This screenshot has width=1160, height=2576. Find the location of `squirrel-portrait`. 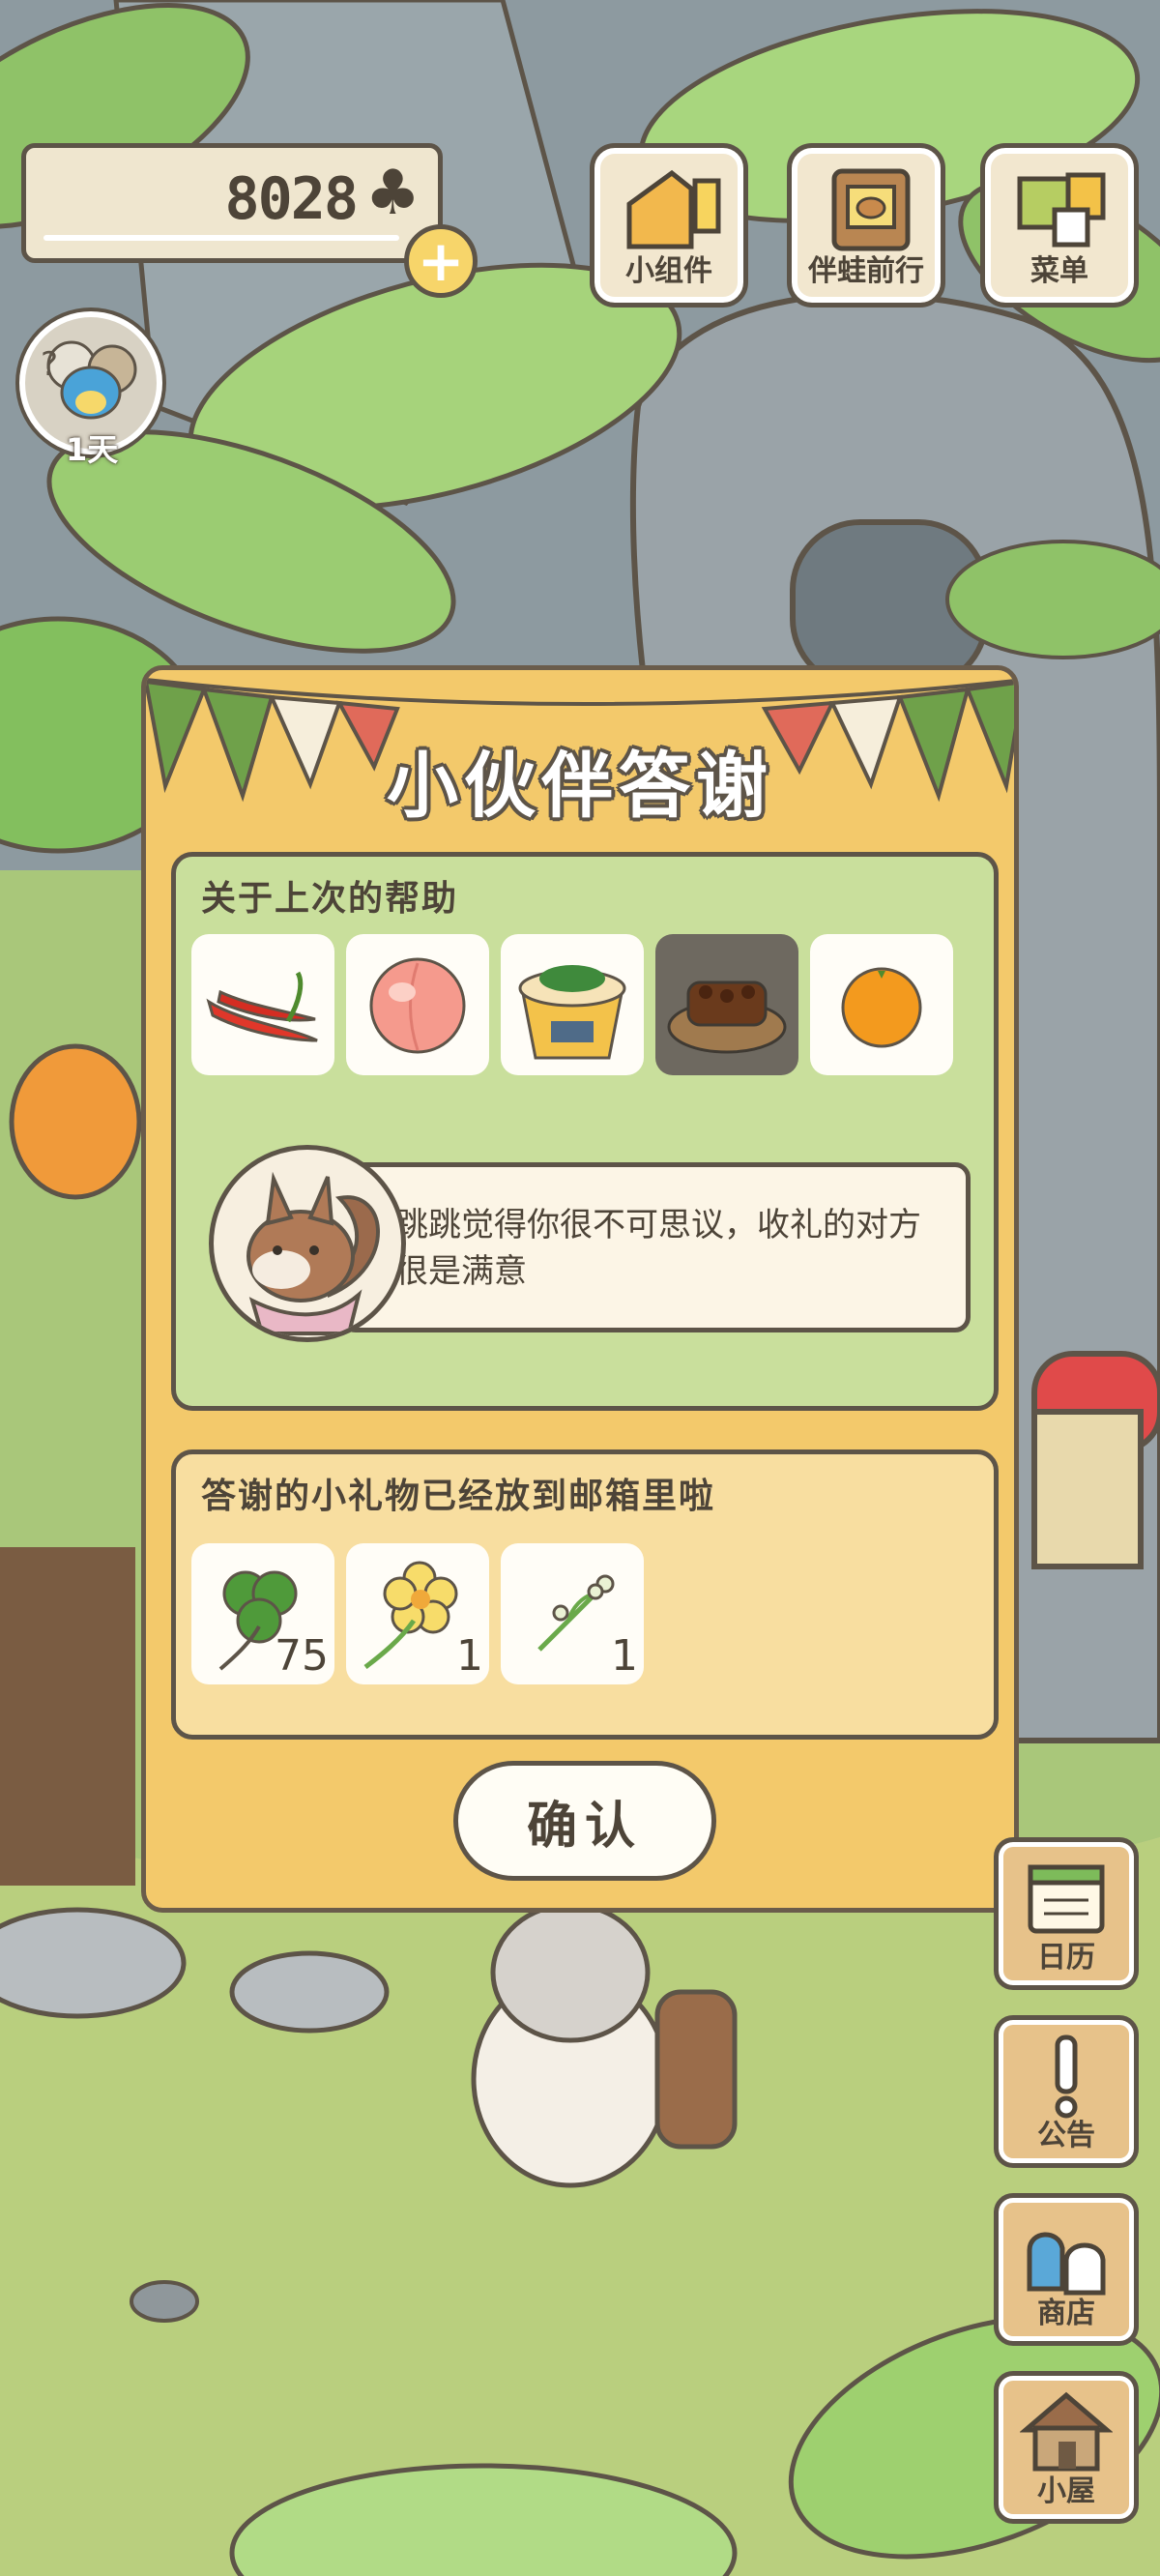

squirrel-portrait is located at coordinates (307, 1243).